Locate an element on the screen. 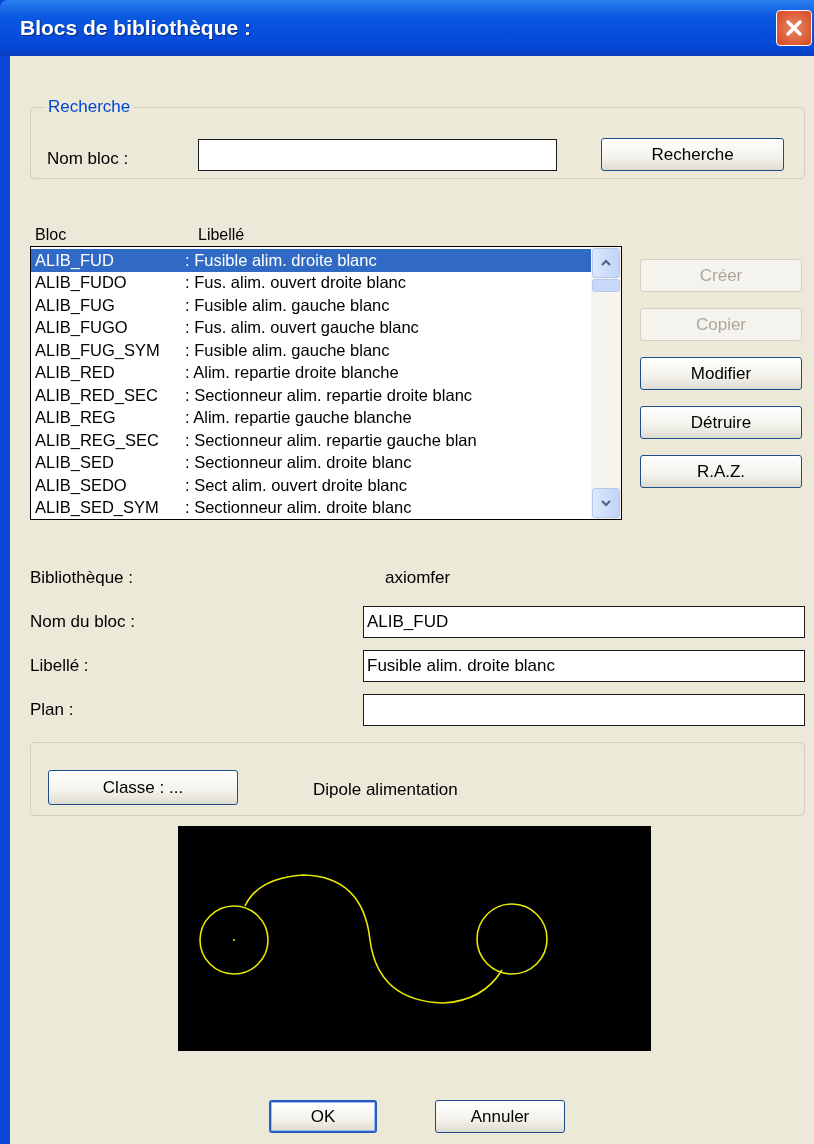 Image resolution: width=814 pixels, height=1144 pixels. library-value: axiomfer is located at coordinates (417, 578).